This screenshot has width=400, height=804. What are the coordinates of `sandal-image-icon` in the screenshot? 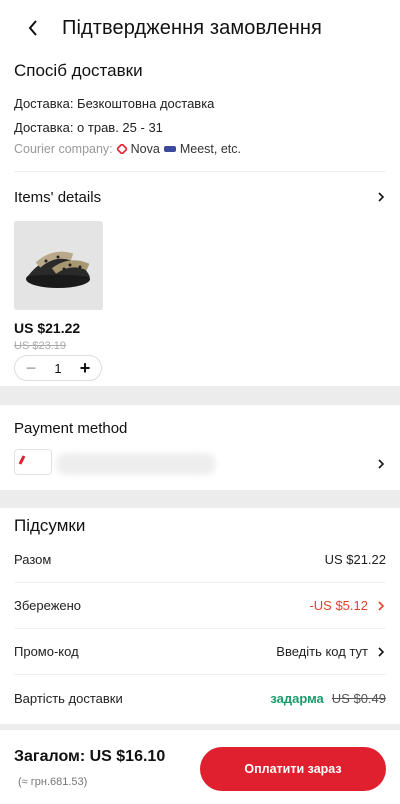 It's located at (58, 265).